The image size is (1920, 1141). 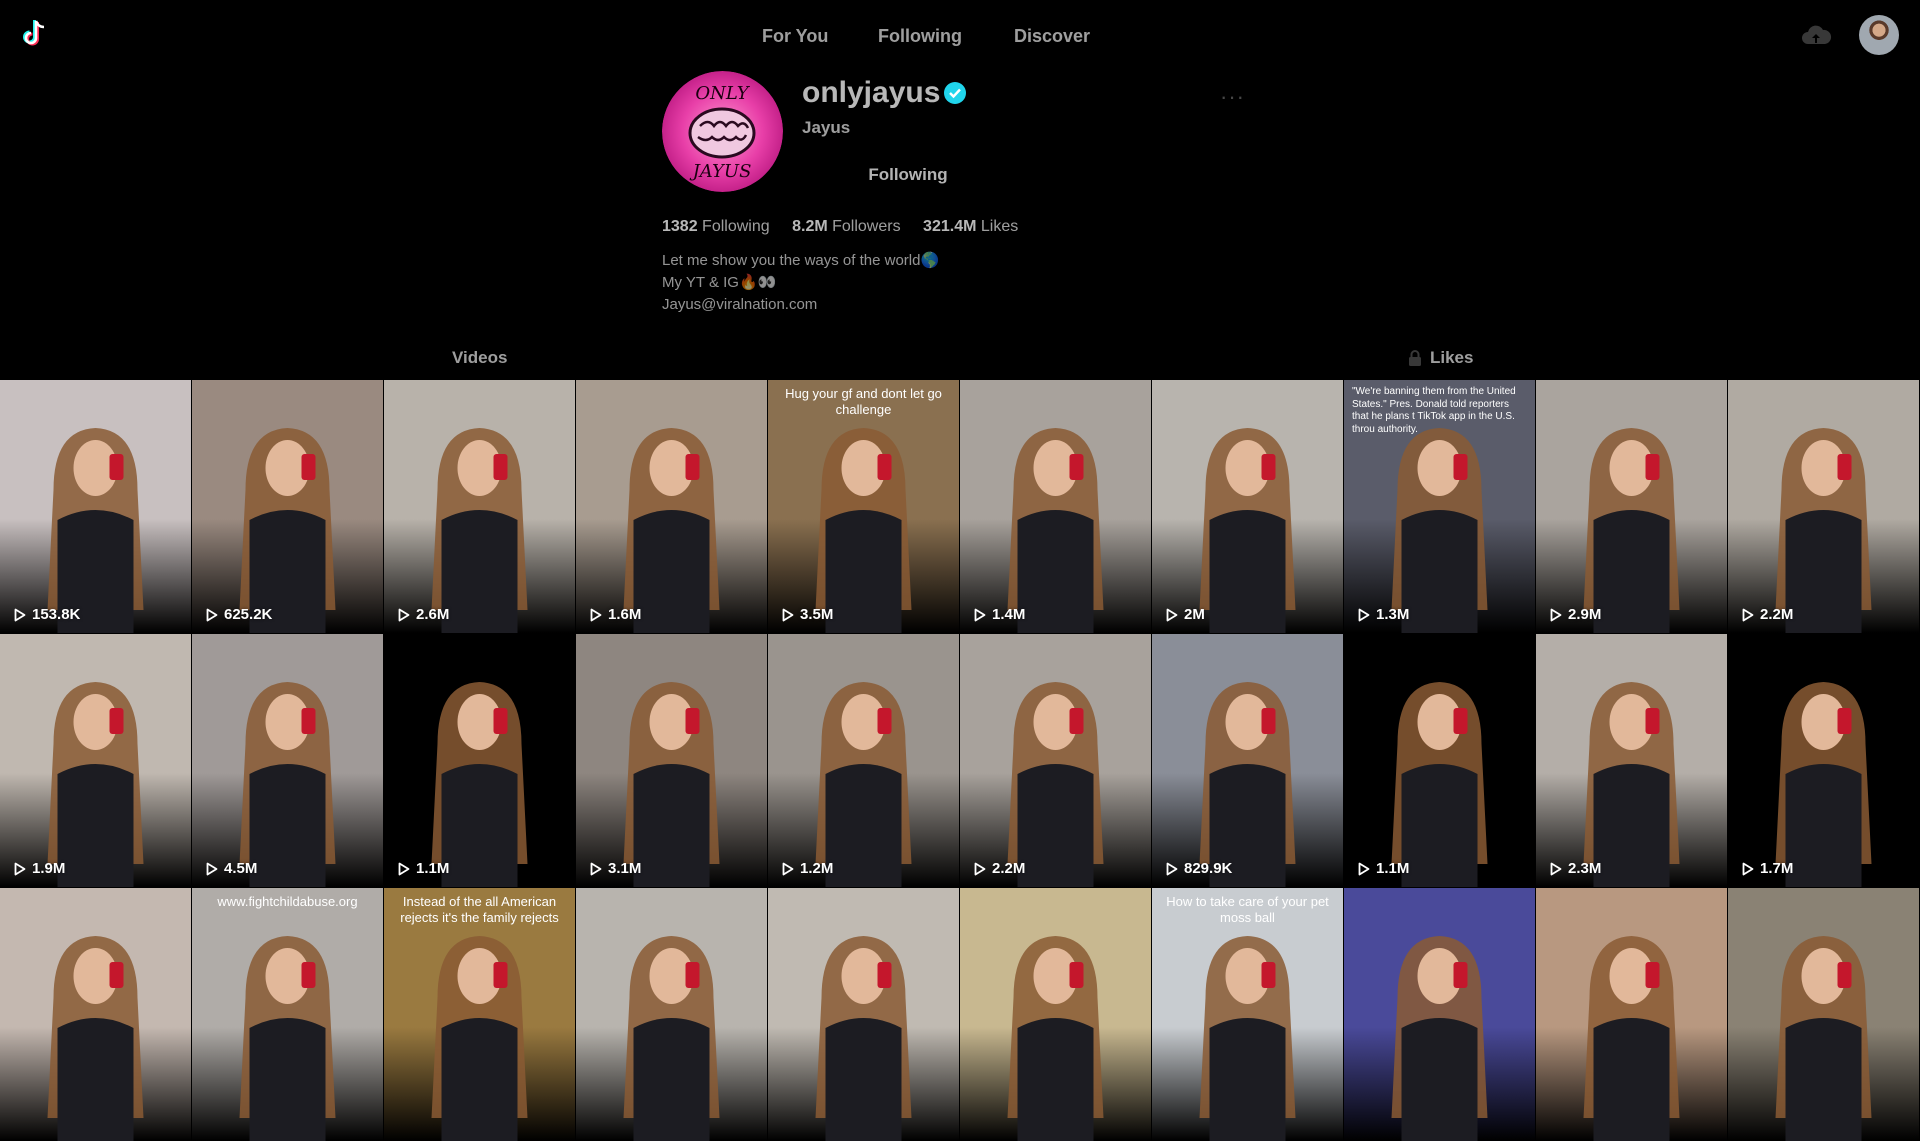 I want to click on main-nav: For You Following Discover, so click(x=960, y=38).